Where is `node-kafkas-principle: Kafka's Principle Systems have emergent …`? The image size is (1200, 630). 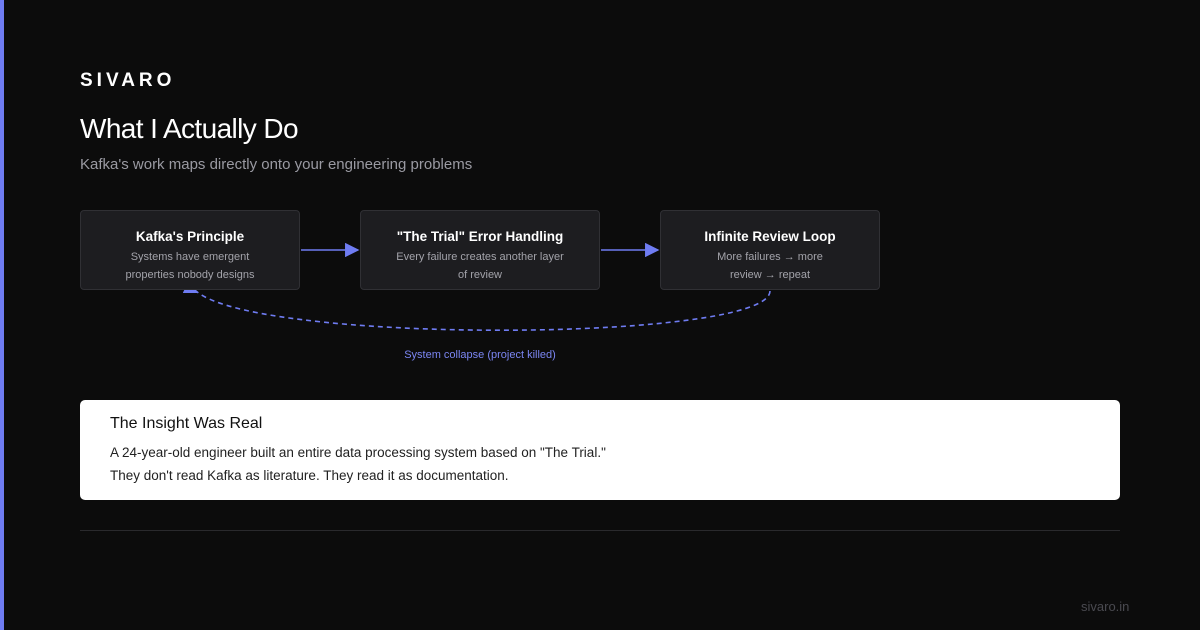 node-kafkas-principle: Kafka's Principle Systems have emergent … is located at coordinates (190, 250).